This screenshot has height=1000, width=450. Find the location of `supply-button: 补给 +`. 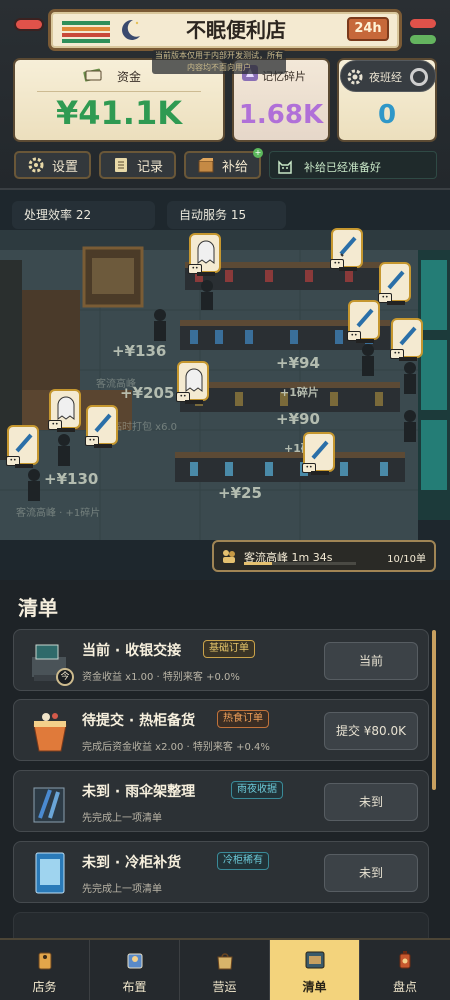

supply-button: 补给 + is located at coordinates (223, 163).